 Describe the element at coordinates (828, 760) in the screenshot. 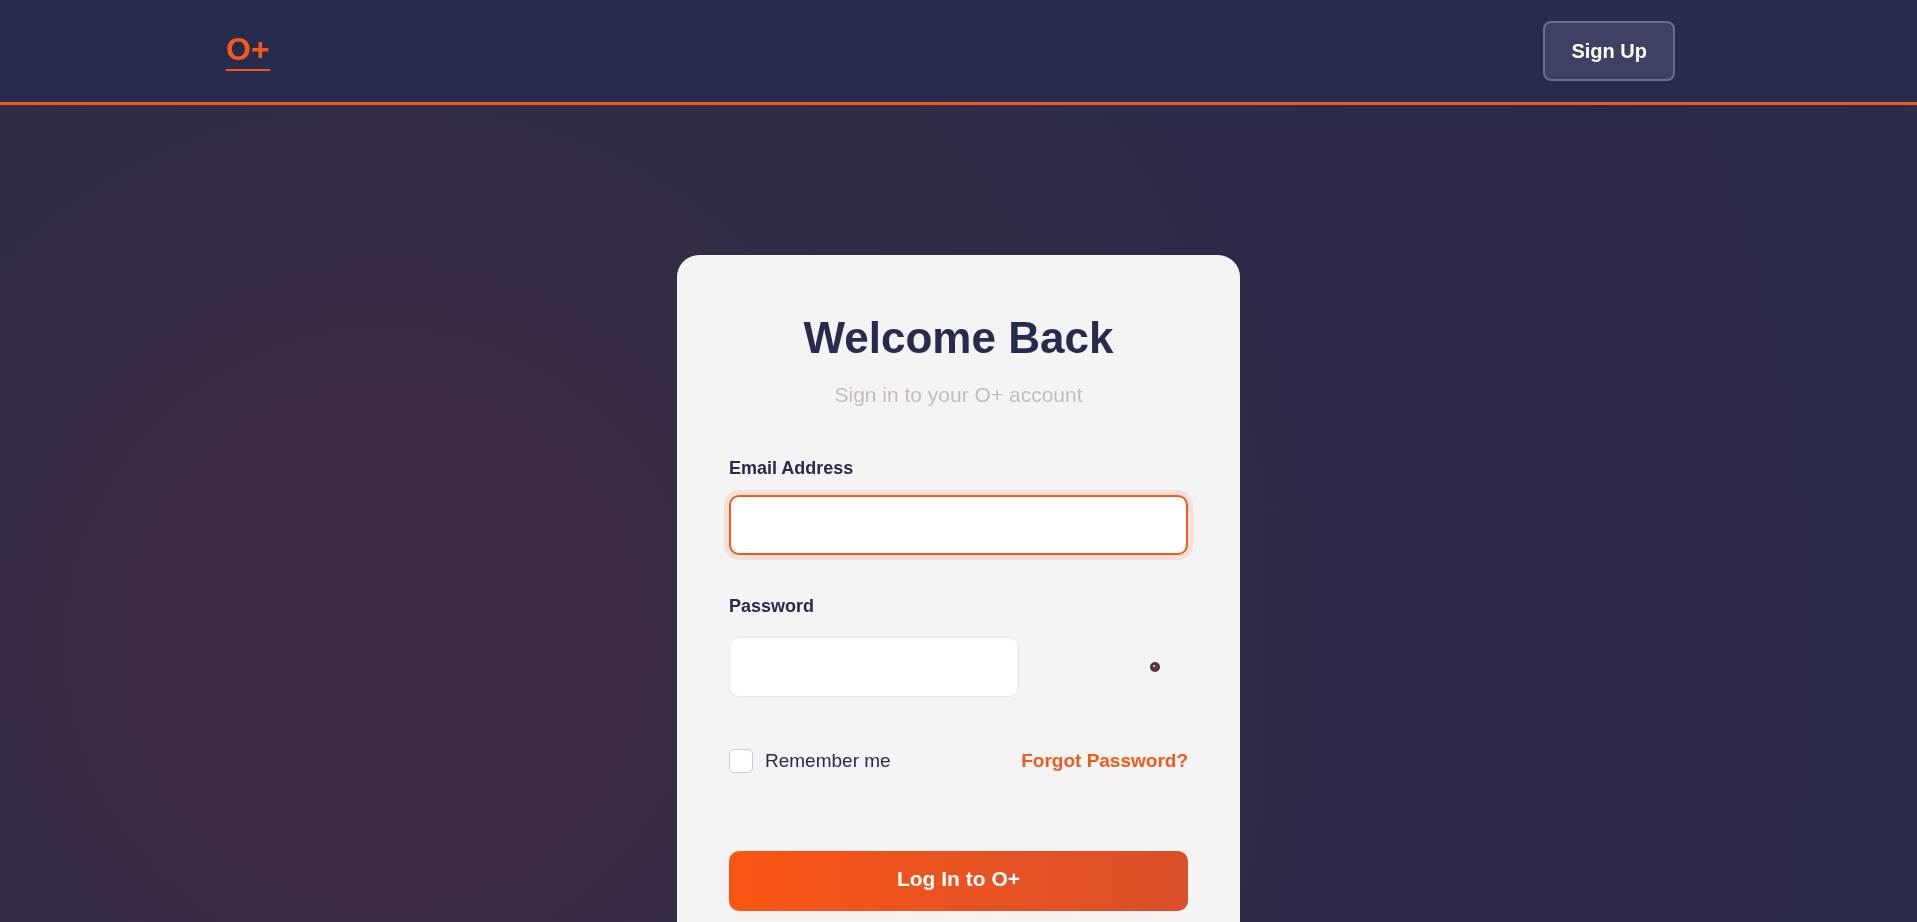

I see `remember-label: Remember me` at that location.